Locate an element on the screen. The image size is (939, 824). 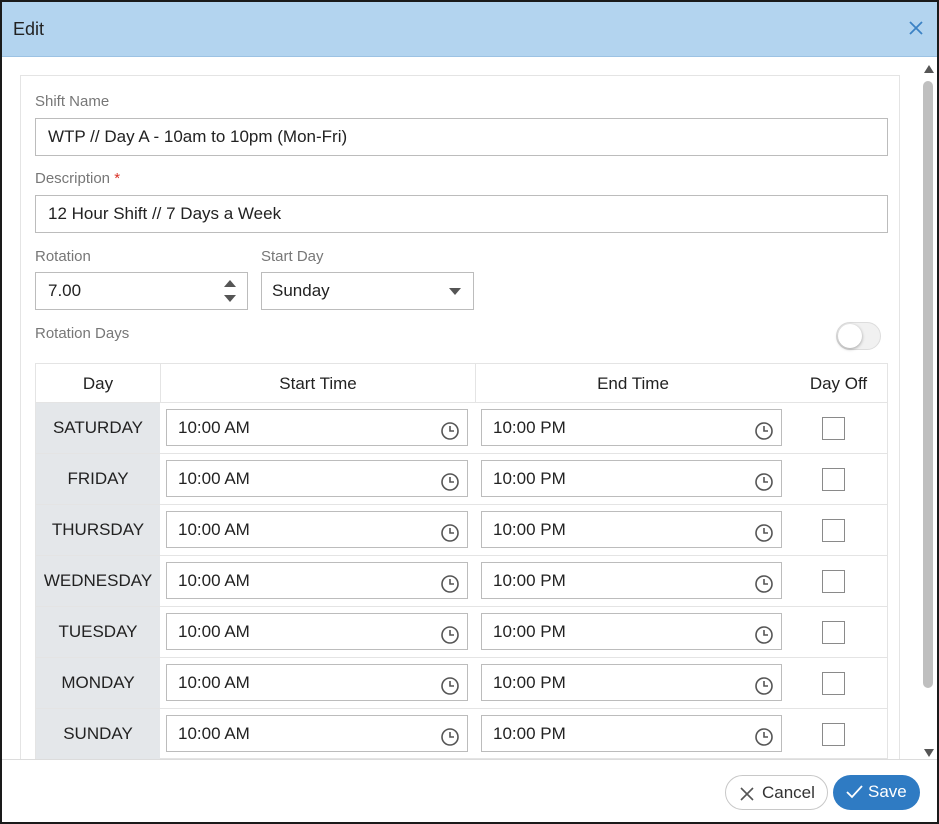
save-button: Save is located at coordinates (876, 792).